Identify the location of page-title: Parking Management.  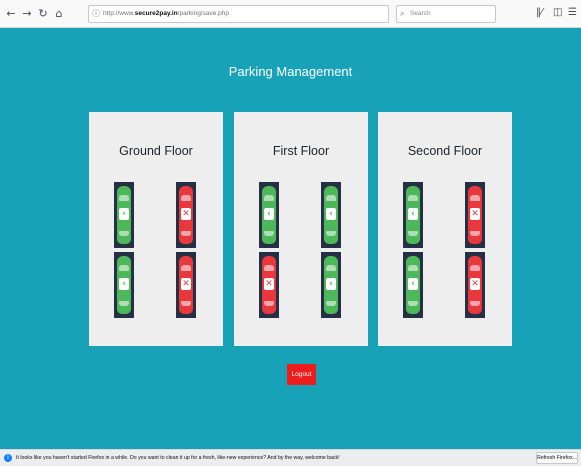
(290, 71).